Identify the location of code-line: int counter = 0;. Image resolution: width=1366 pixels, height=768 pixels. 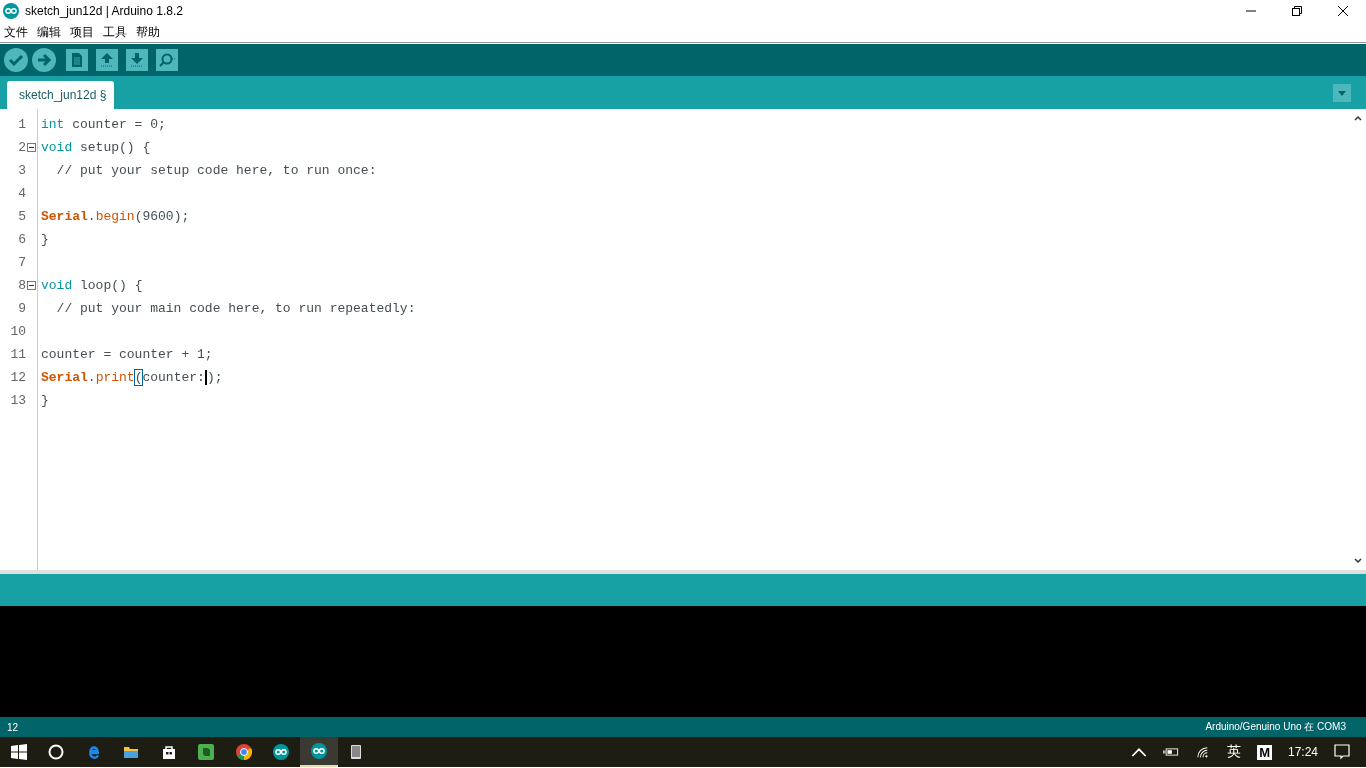
(103, 124).